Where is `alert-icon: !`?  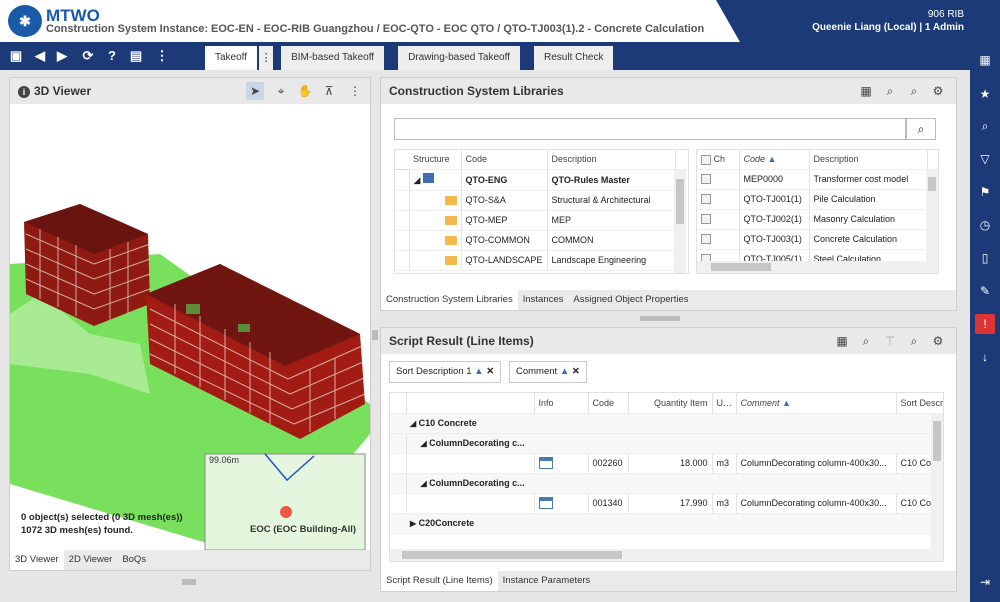
alert-icon: ! is located at coordinates (985, 324).